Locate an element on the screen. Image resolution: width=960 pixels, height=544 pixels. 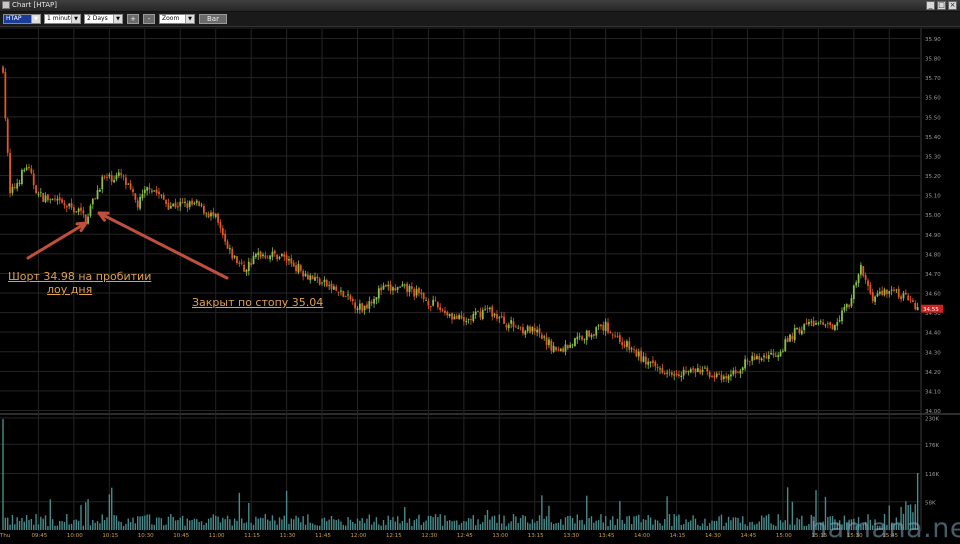
price-tick-label: 34.40 is located at coordinates (933, 334).